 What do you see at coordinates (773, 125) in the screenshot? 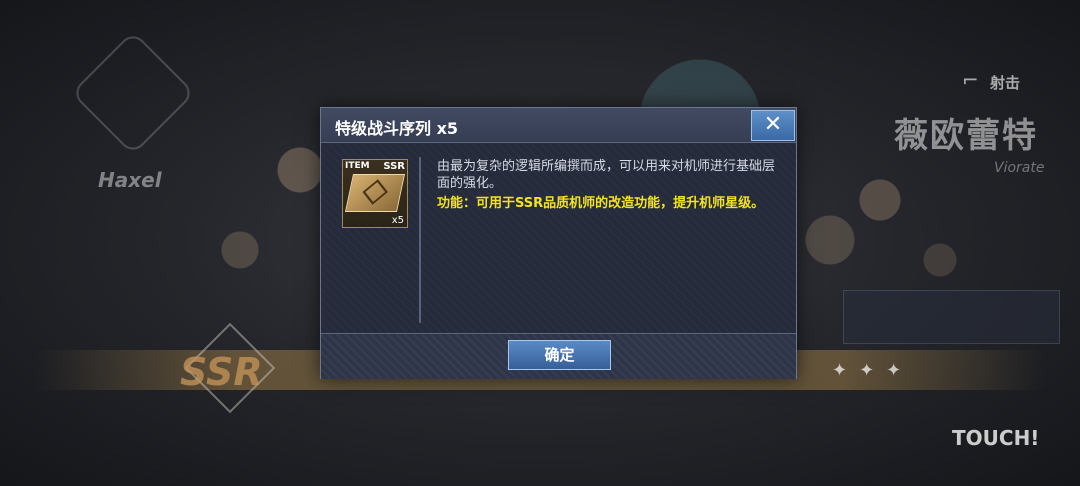
I see `close-button: ✕` at bounding box center [773, 125].